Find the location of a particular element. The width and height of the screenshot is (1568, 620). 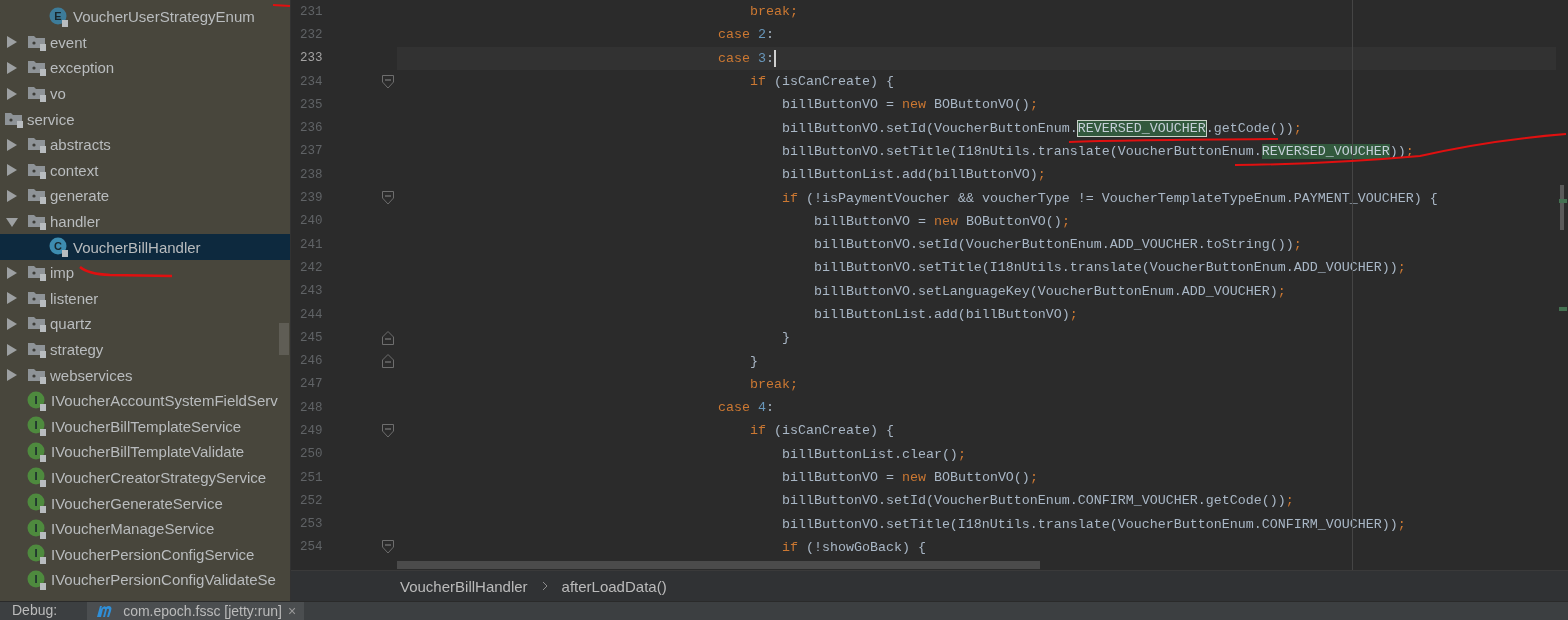

line-number: 233 is located at coordinates (311, 58).